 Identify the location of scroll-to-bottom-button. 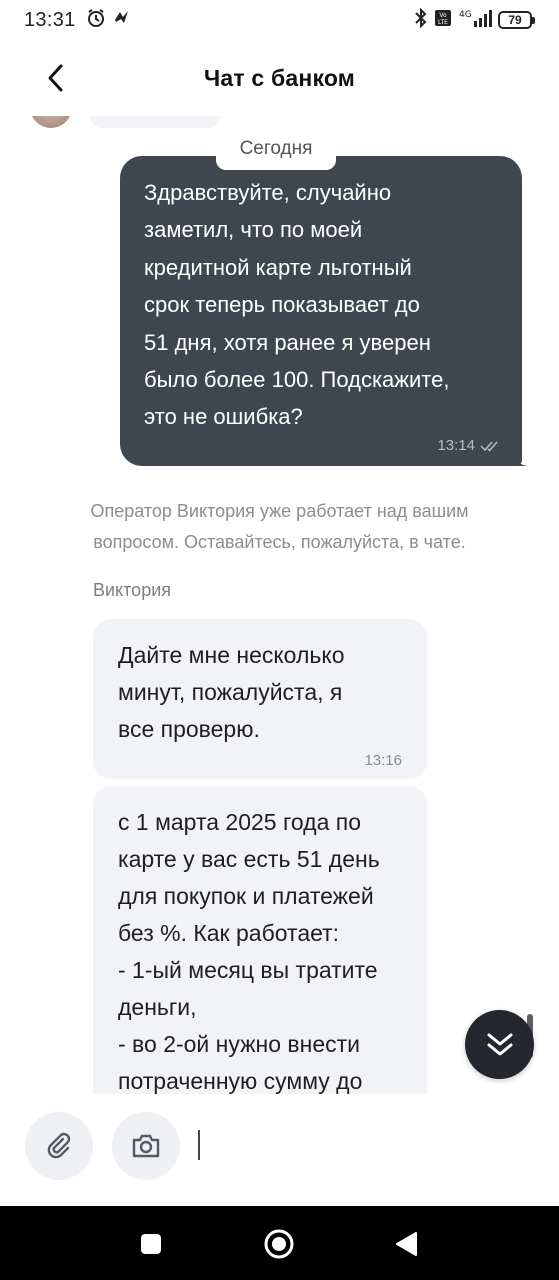
(499, 1044).